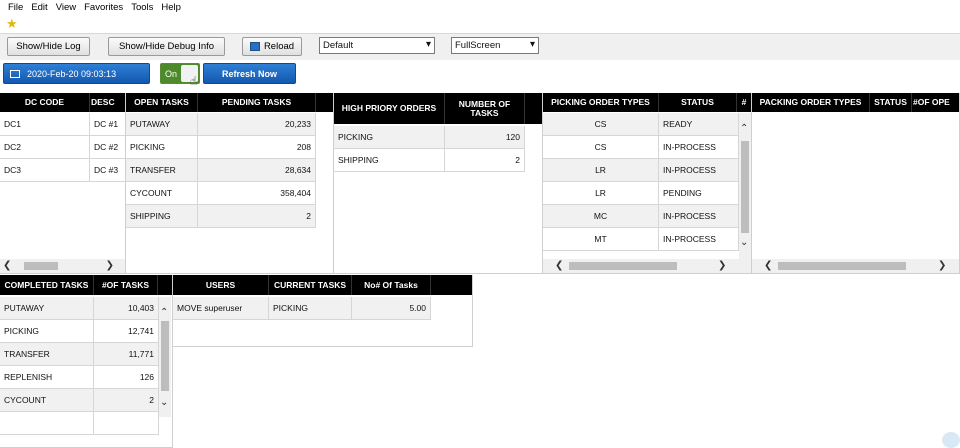 This screenshot has width=960, height=448. I want to click on favorites-star-icon: ★, so click(12, 24).